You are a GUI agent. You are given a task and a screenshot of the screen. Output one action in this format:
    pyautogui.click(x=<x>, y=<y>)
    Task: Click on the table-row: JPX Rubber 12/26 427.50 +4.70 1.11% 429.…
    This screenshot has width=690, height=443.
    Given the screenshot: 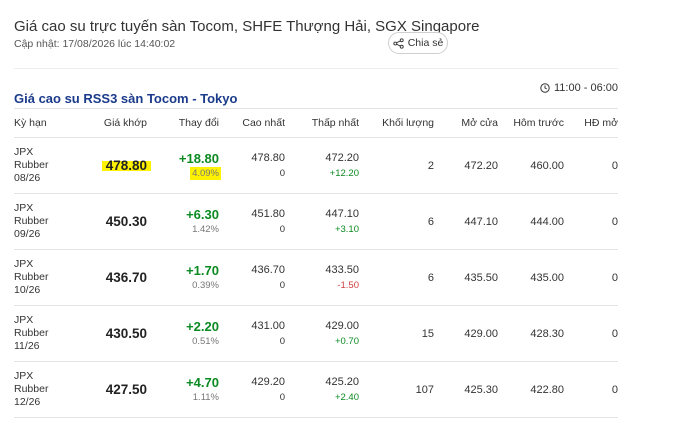 What is the action you would take?
    pyautogui.click(x=316, y=389)
    